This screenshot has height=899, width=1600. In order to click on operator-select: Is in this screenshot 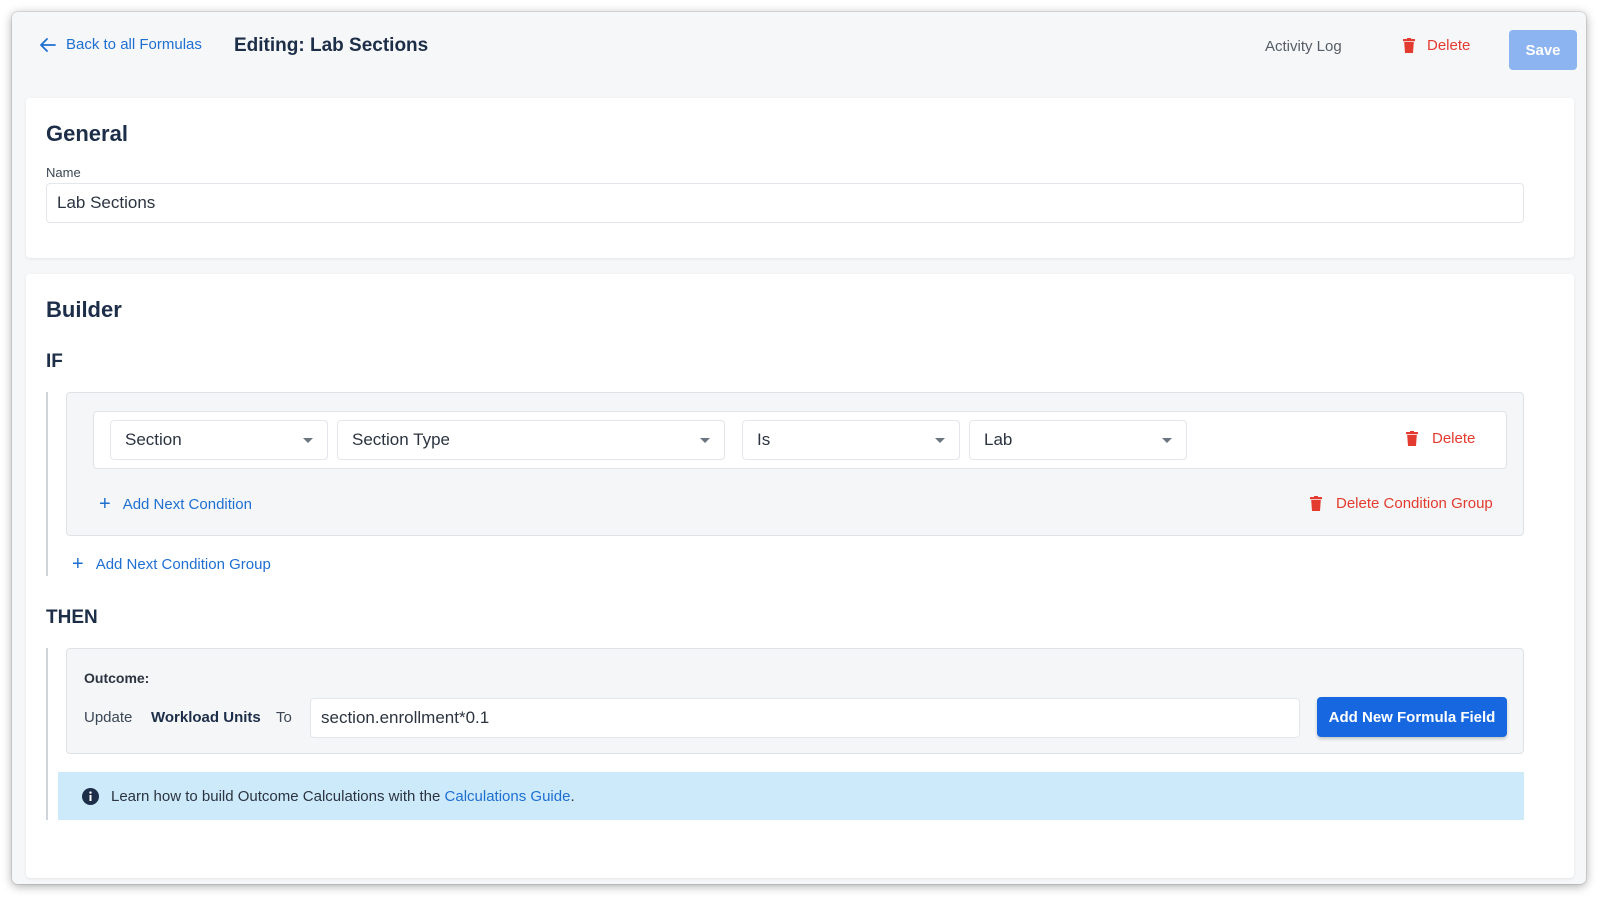, I will do `click(851, 440)`.